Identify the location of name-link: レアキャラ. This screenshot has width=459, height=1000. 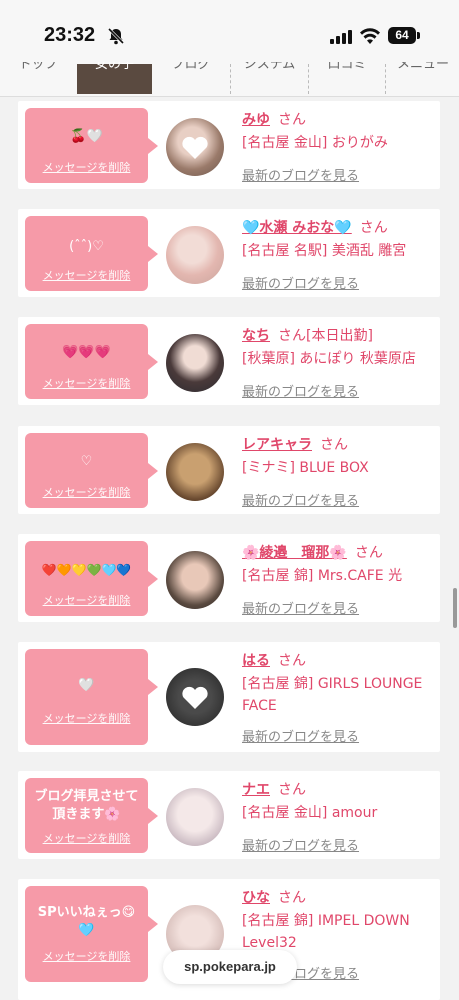
(277, 445).